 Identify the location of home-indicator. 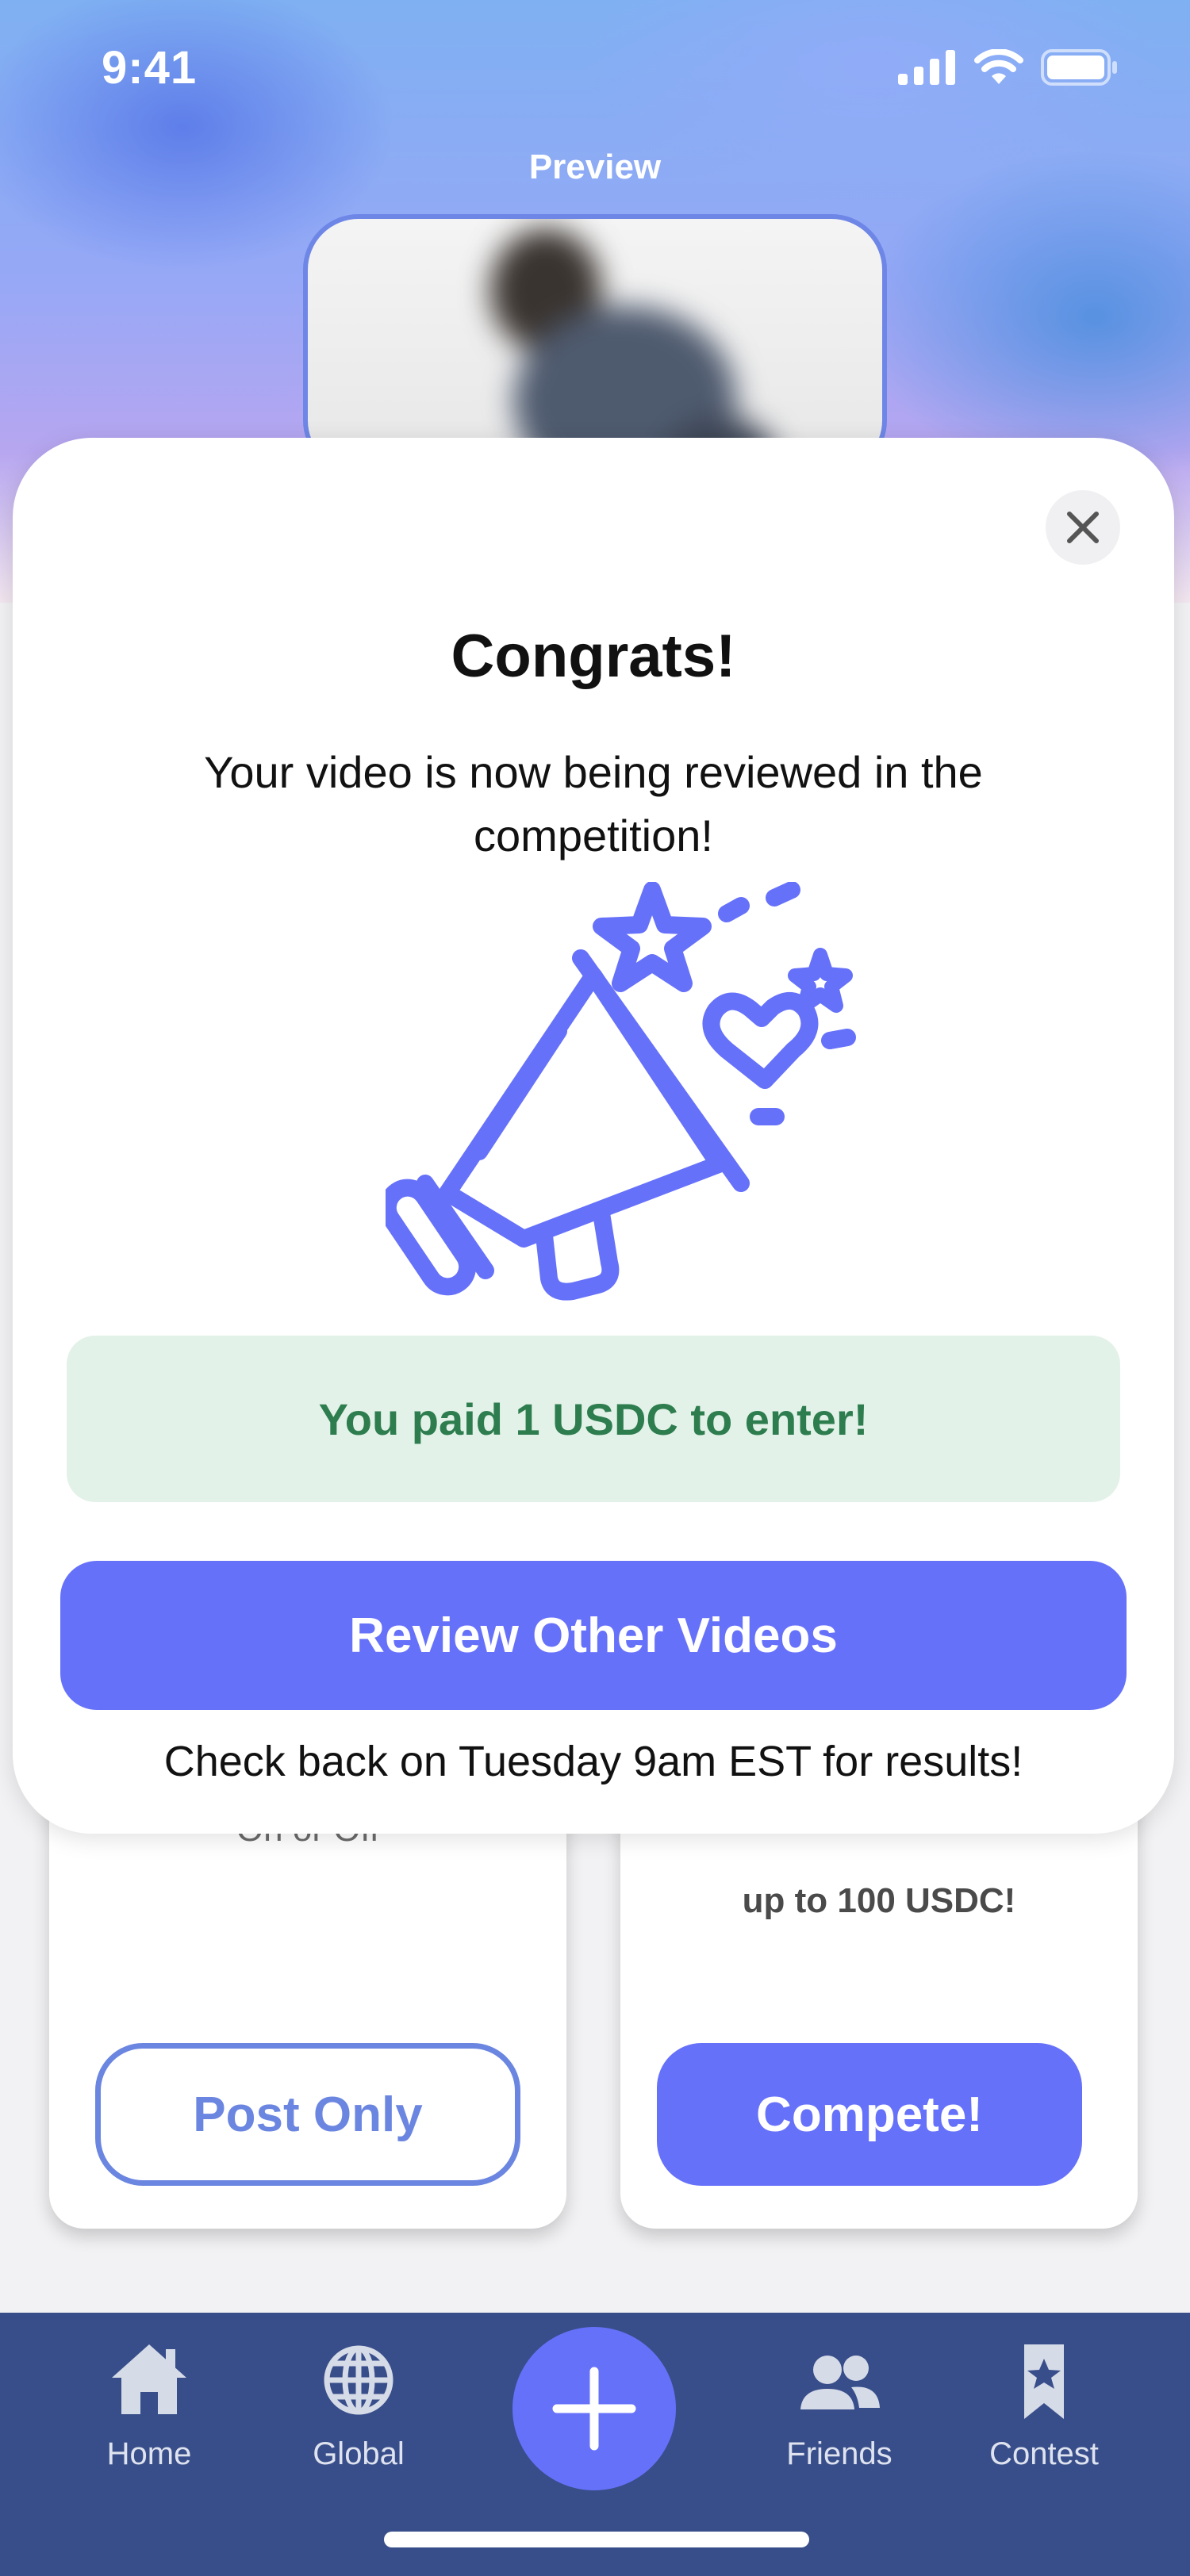
(596, 2540).